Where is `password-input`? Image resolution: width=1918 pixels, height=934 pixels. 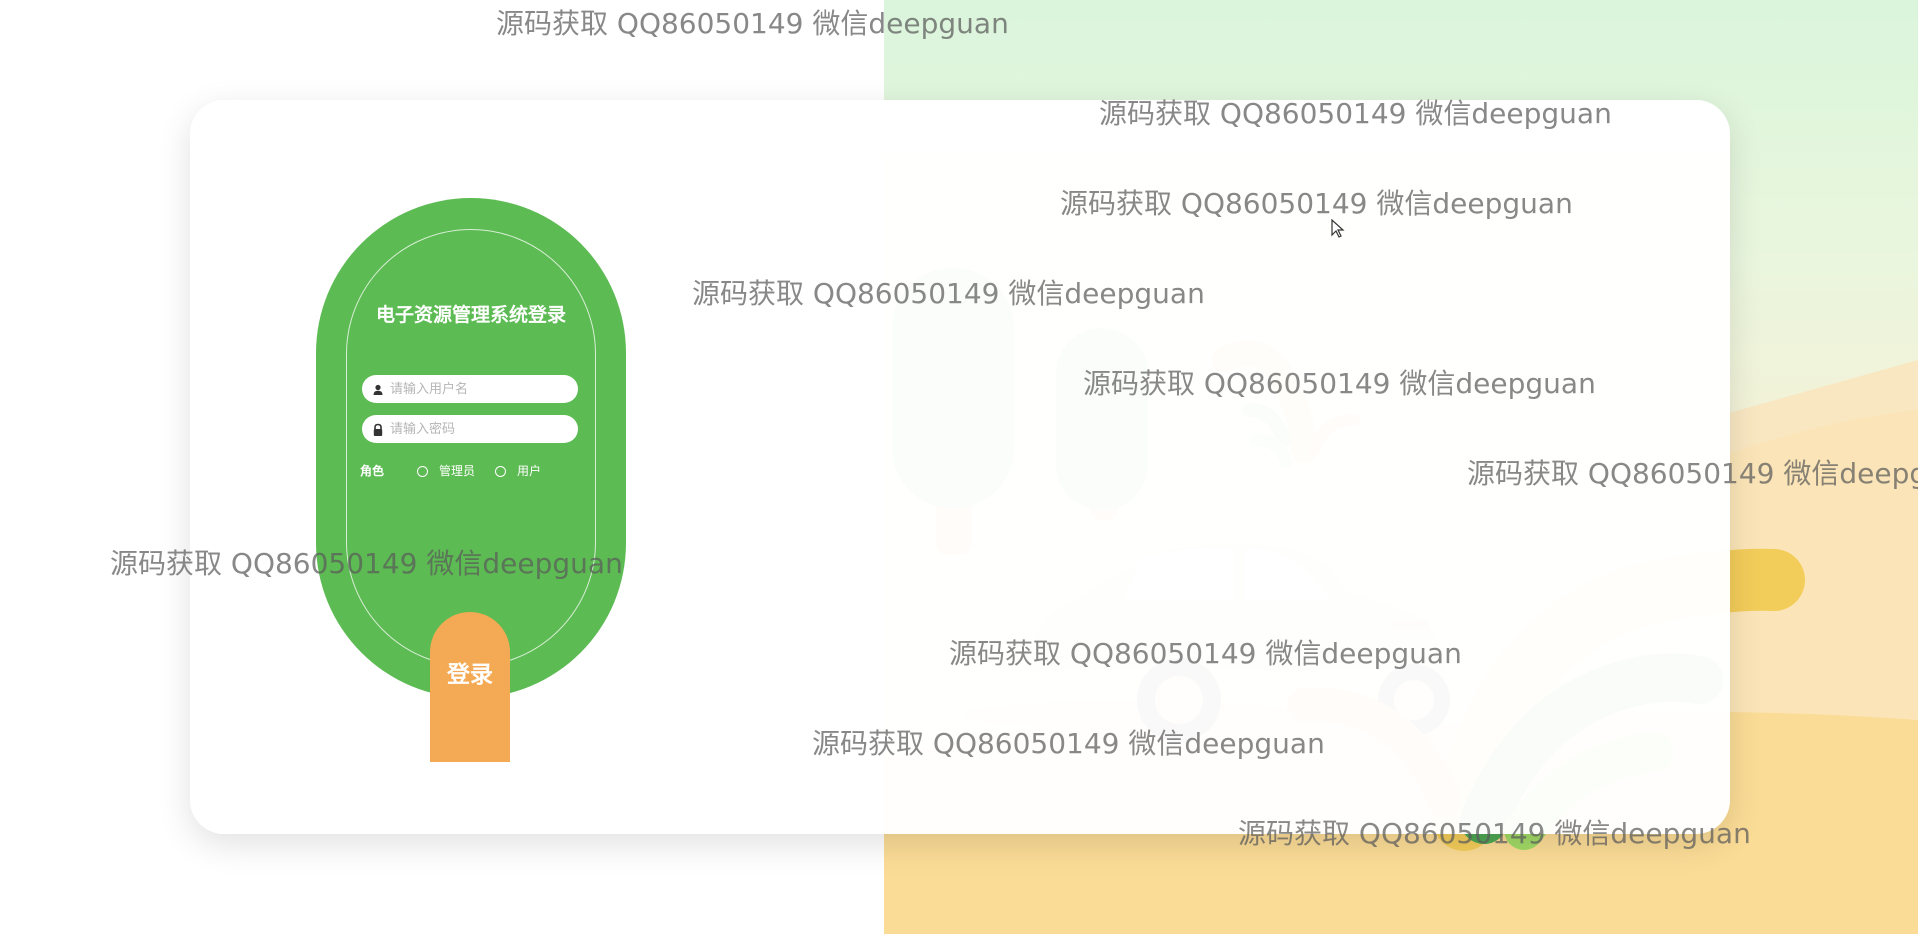
password-input is located at coordinates (480, 429).